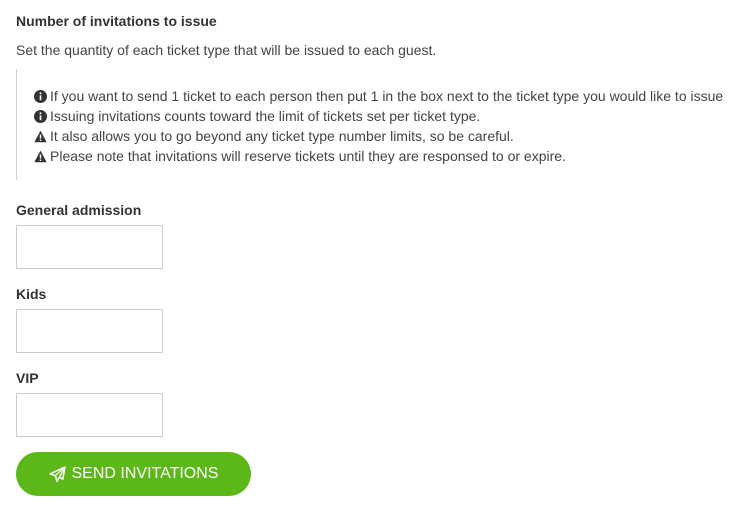 The image size is (739, 512). I want to click on section-title: Number of invitations to issue, so click(116, 21).